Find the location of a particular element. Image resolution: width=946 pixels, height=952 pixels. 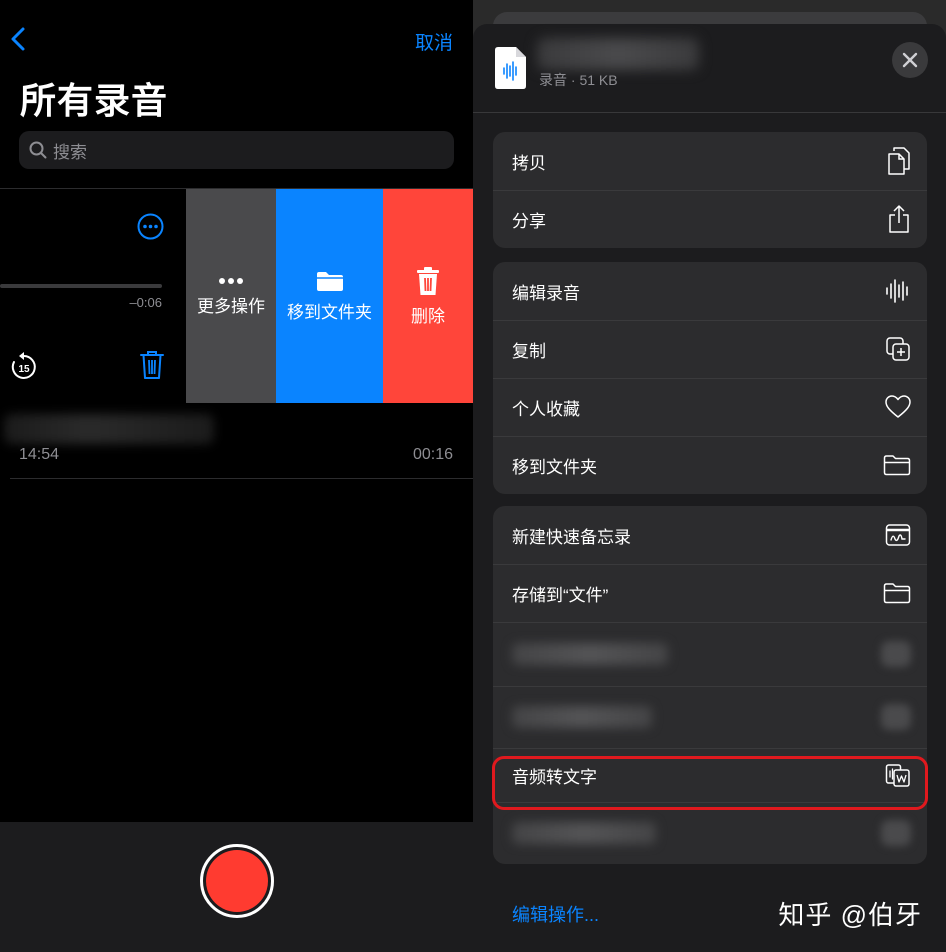

recording-date: 14:54 is located at coordinates (39, 454).